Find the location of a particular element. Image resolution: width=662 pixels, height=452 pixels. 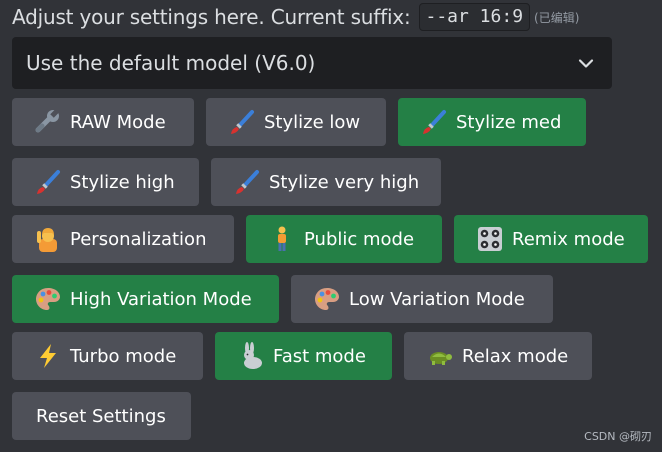

model-select: Use the default model (V6.0) is located at coordinates (312, 63).